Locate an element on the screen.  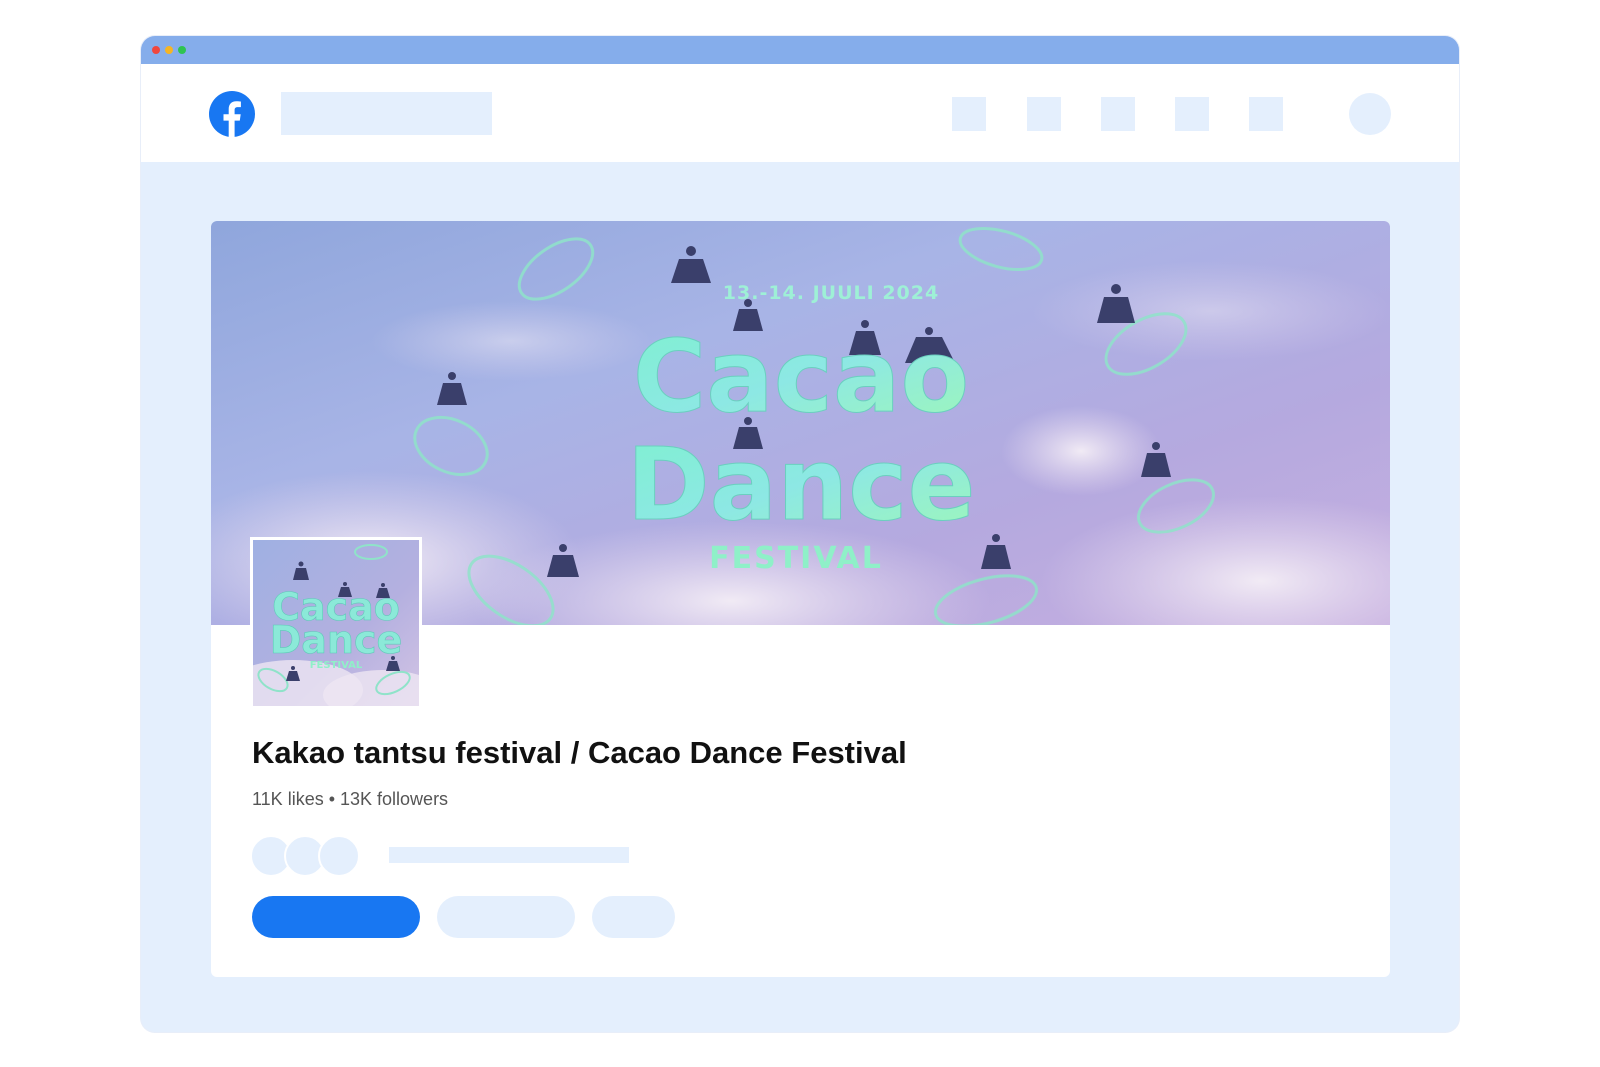
facebook-logo-icon is located at coordinates (232, 114).